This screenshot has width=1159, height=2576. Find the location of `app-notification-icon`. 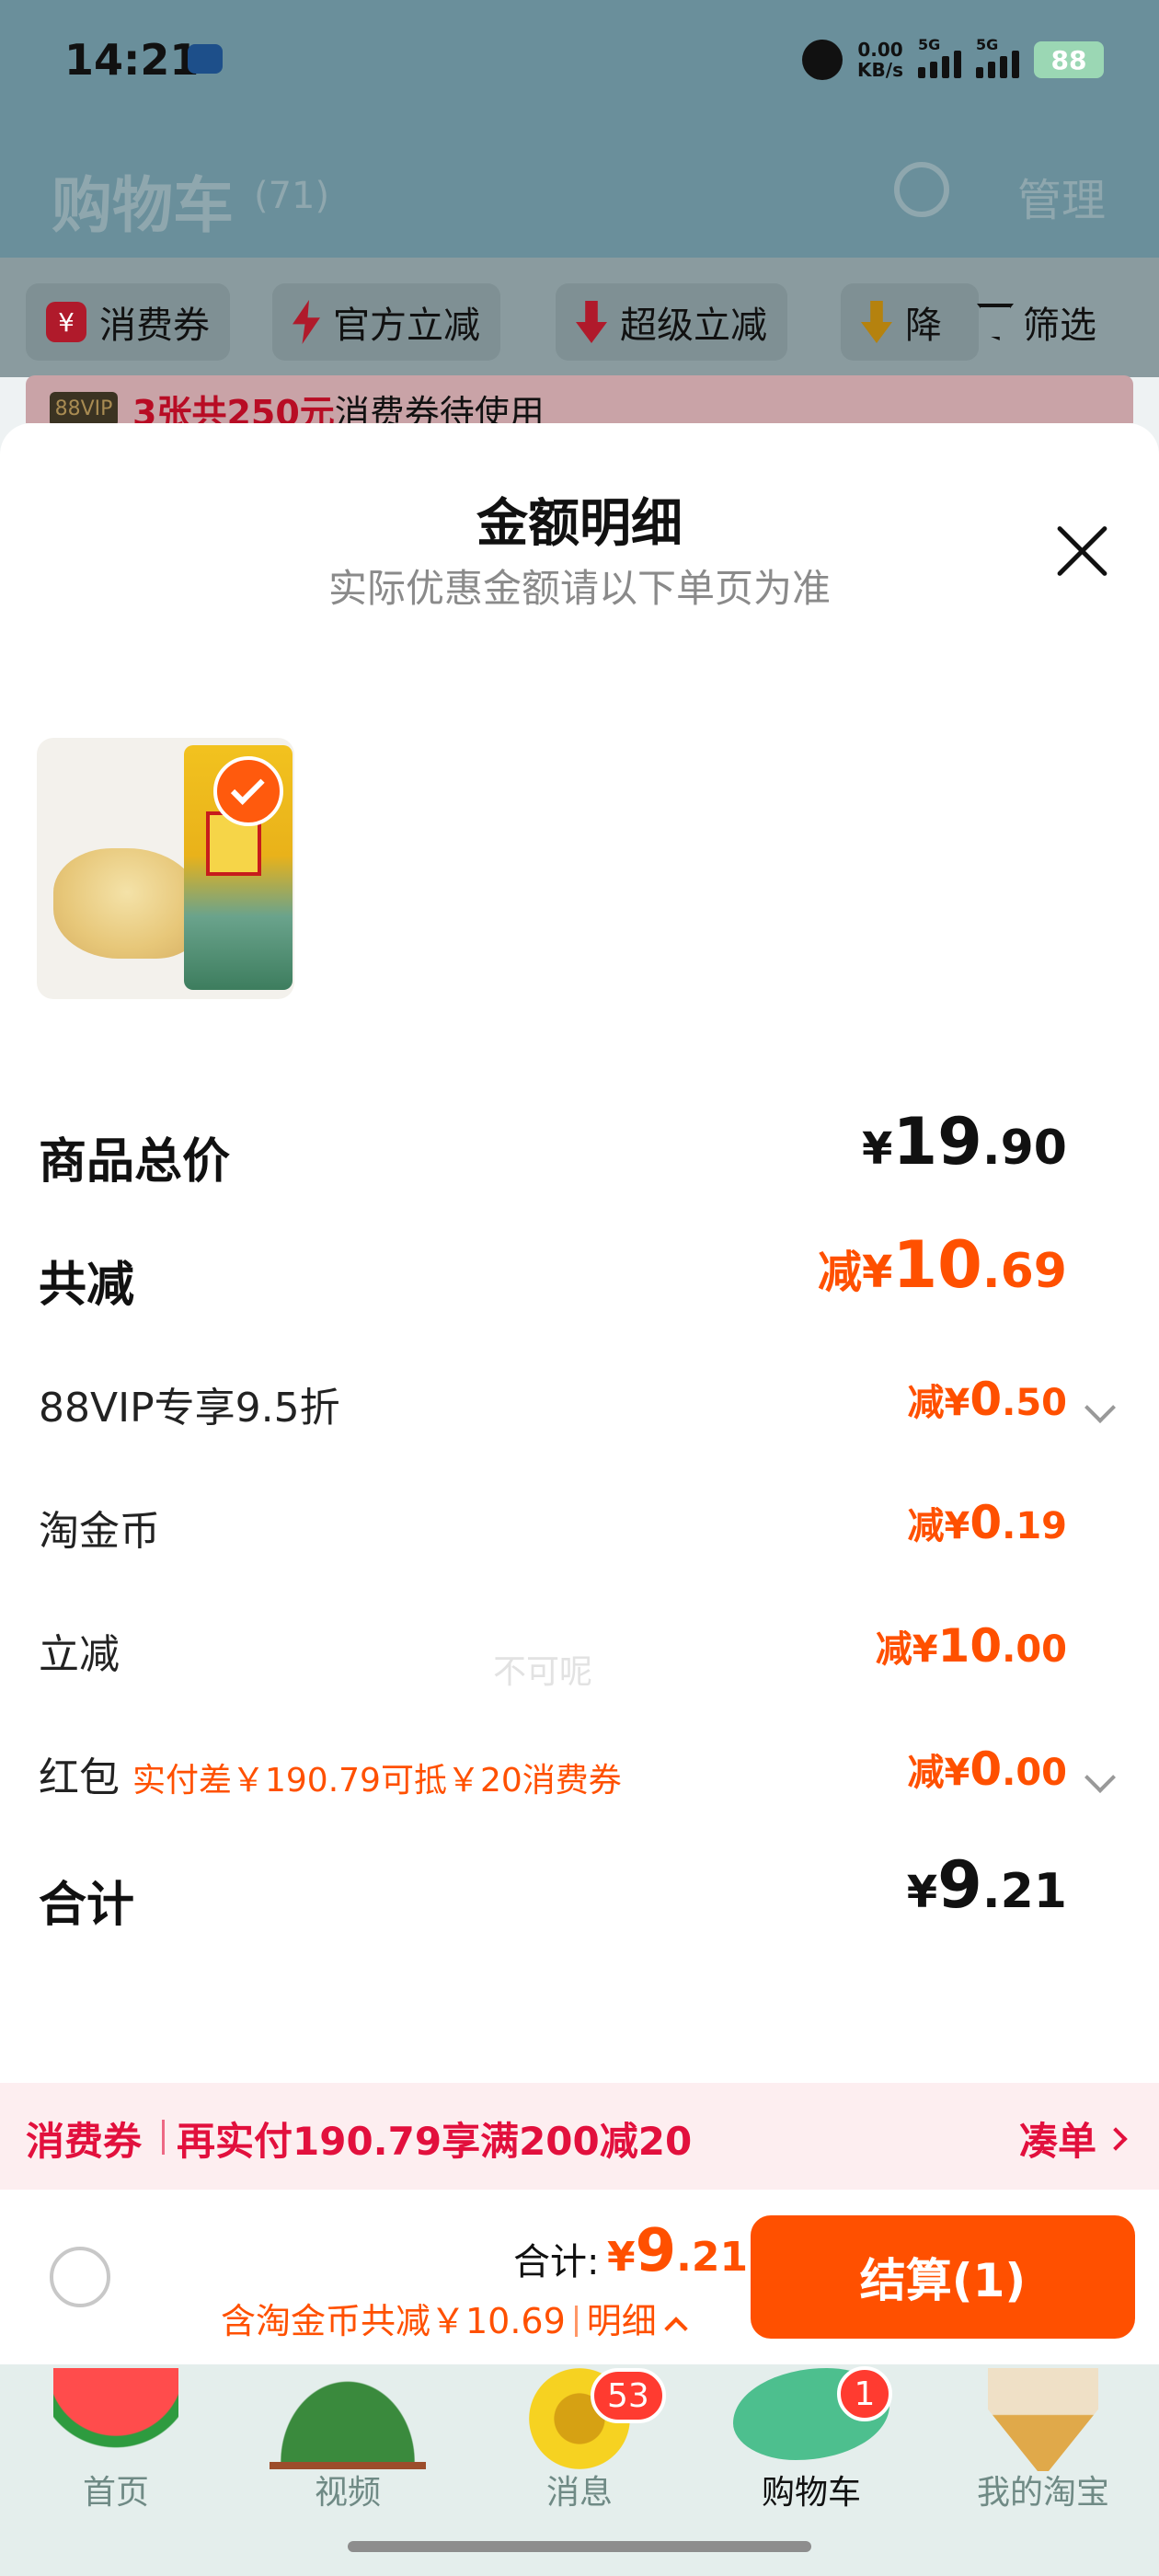

app-notification-icon is located at coordinates (205, 59).